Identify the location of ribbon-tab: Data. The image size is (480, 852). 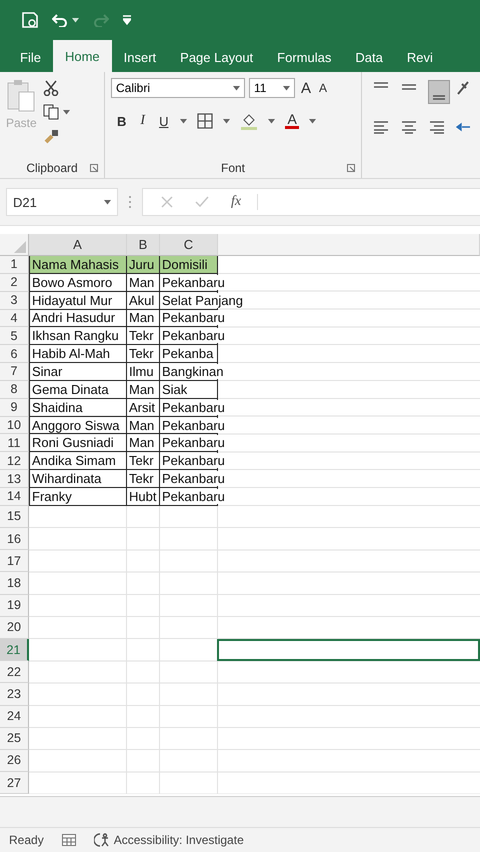
(369, 57).